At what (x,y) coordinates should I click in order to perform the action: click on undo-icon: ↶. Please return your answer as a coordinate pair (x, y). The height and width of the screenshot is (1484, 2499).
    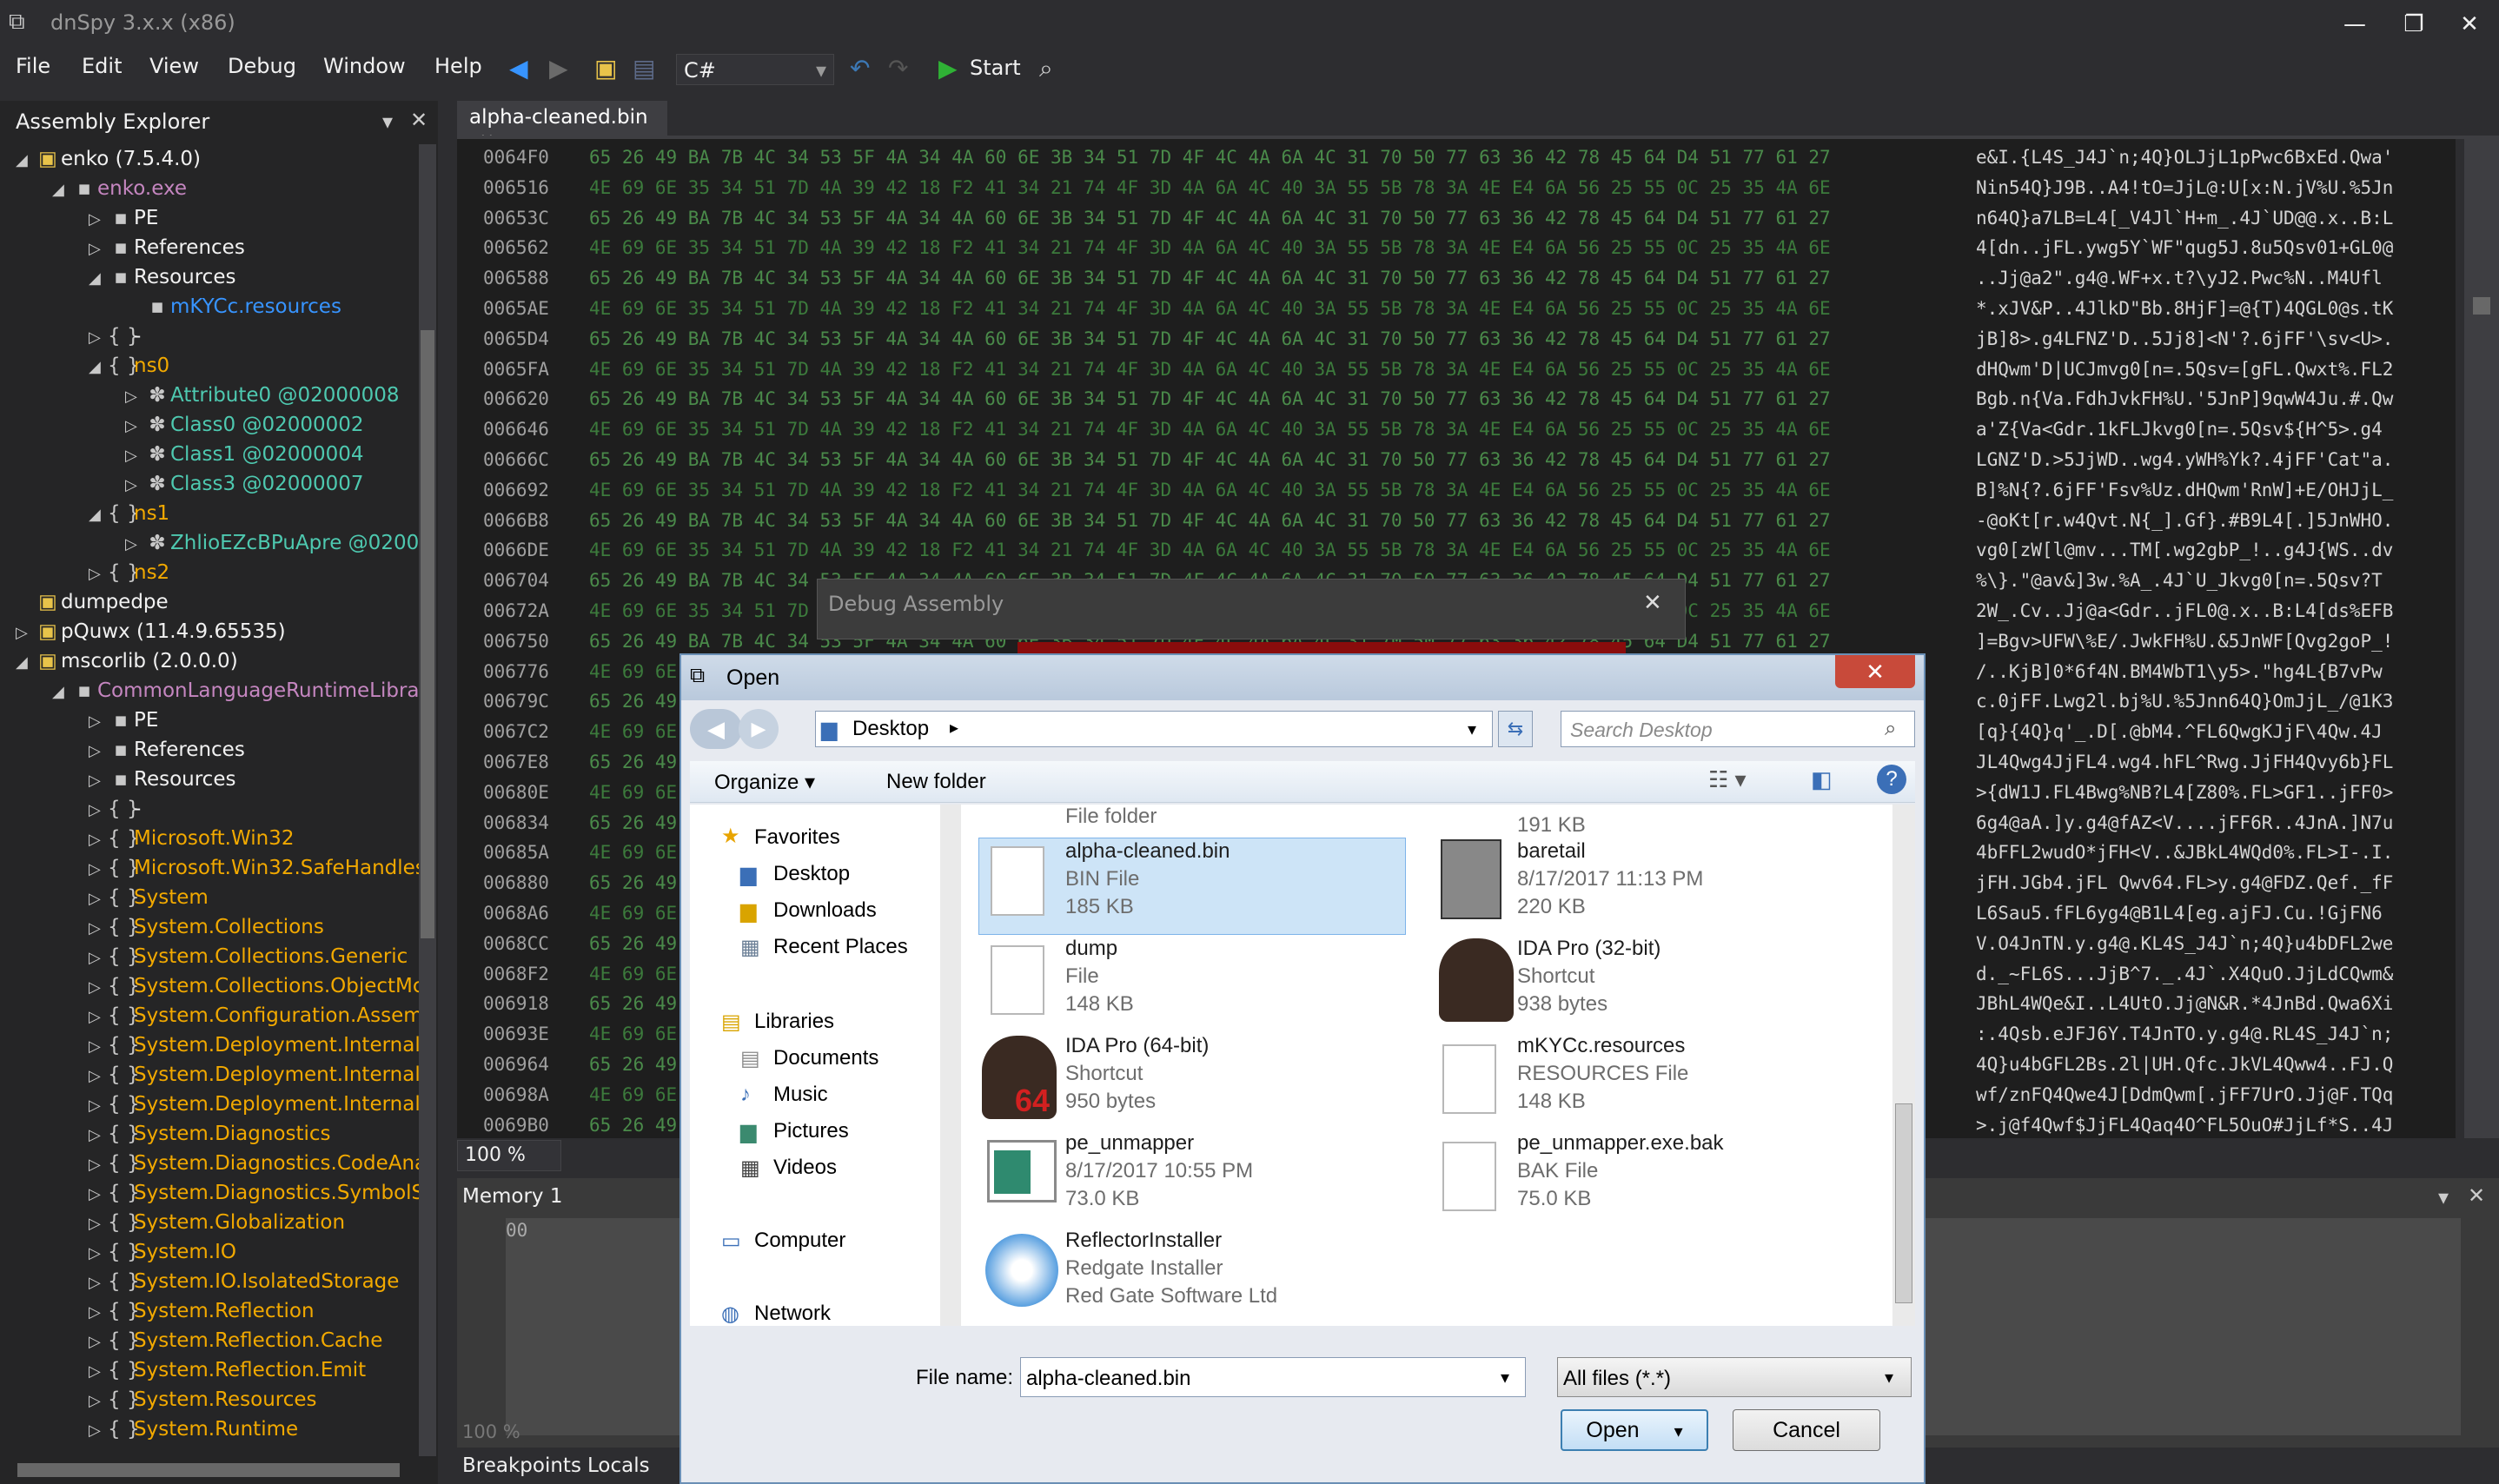
    Looking at the image, I should click on (860, 68).